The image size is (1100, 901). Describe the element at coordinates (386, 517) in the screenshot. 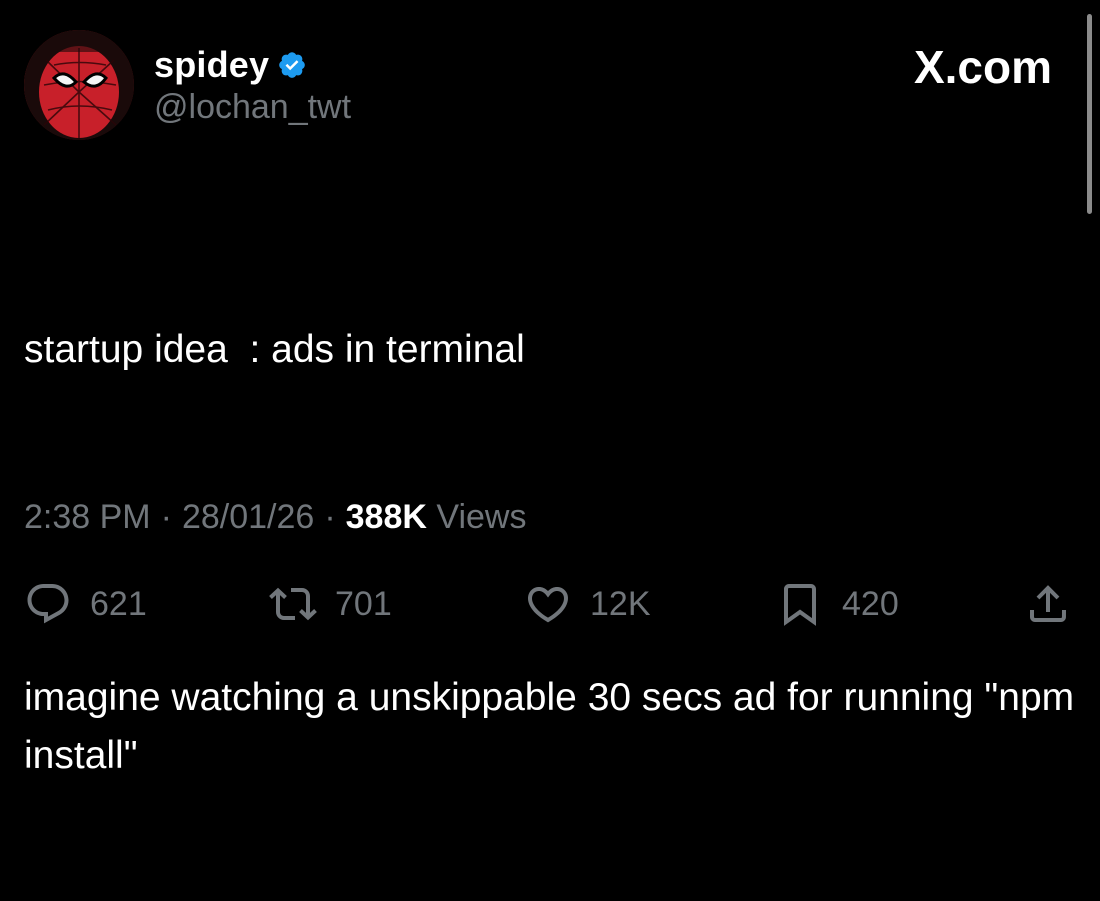

I see `views-count: 388K` at that location.